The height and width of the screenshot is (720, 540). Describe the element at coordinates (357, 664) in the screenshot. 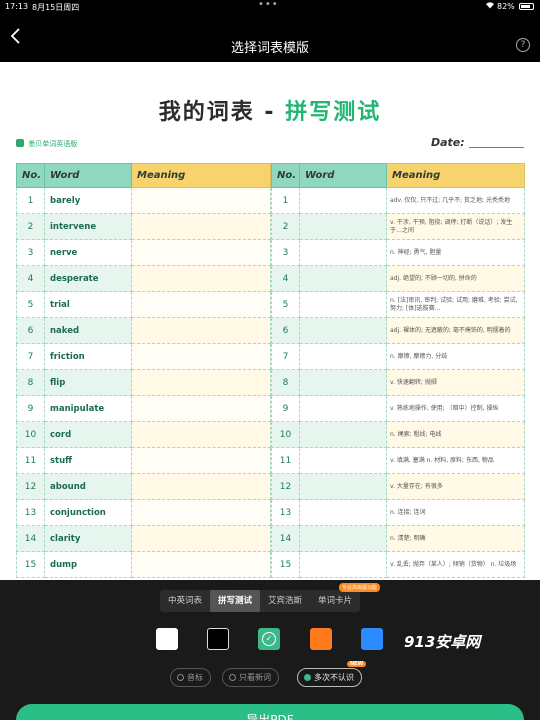

I see `new-badge: NEW` at that location.